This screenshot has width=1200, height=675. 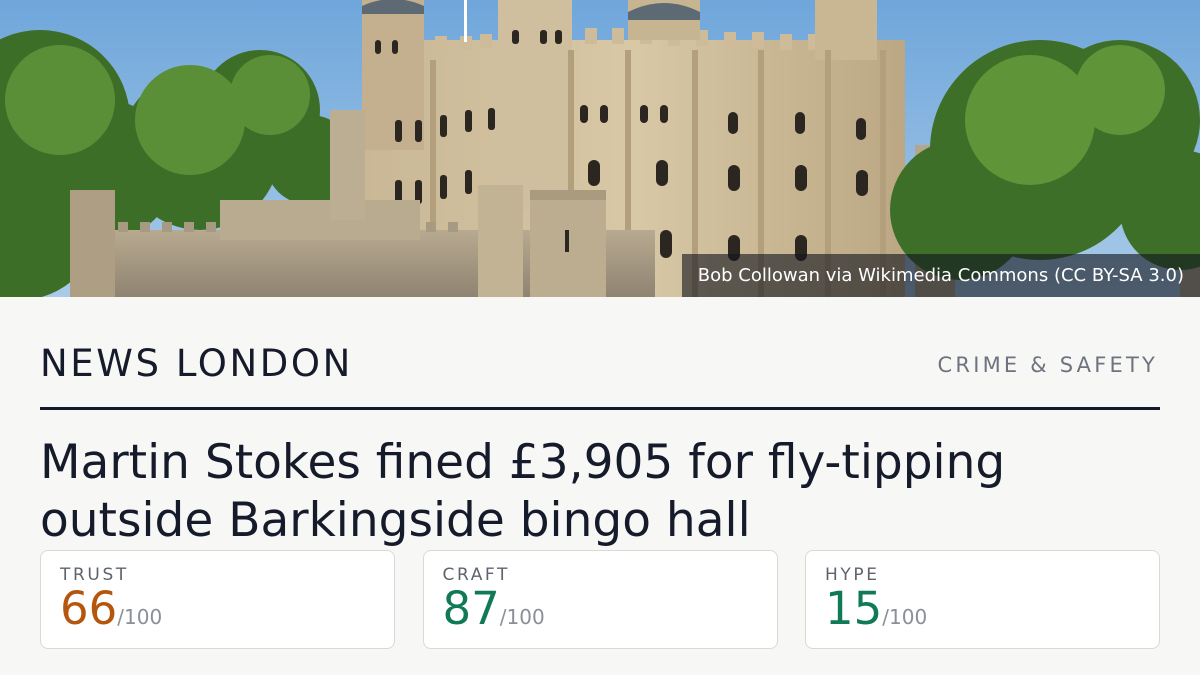 I want to click on score-value: 15, so click(x=854, y=608).